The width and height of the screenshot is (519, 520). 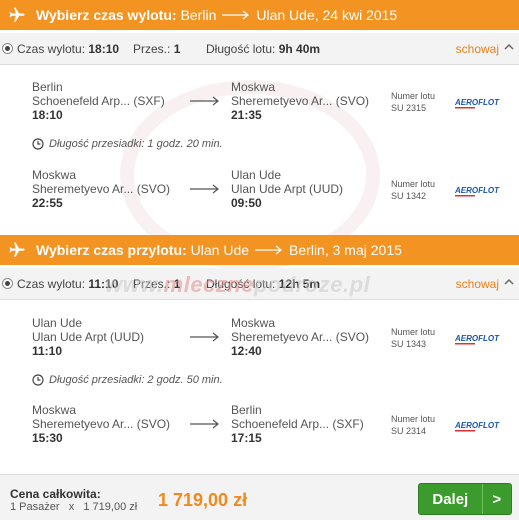 I want to click on inbound-departure: Czas wylotu: 11:10, so click(x=68, y=284).